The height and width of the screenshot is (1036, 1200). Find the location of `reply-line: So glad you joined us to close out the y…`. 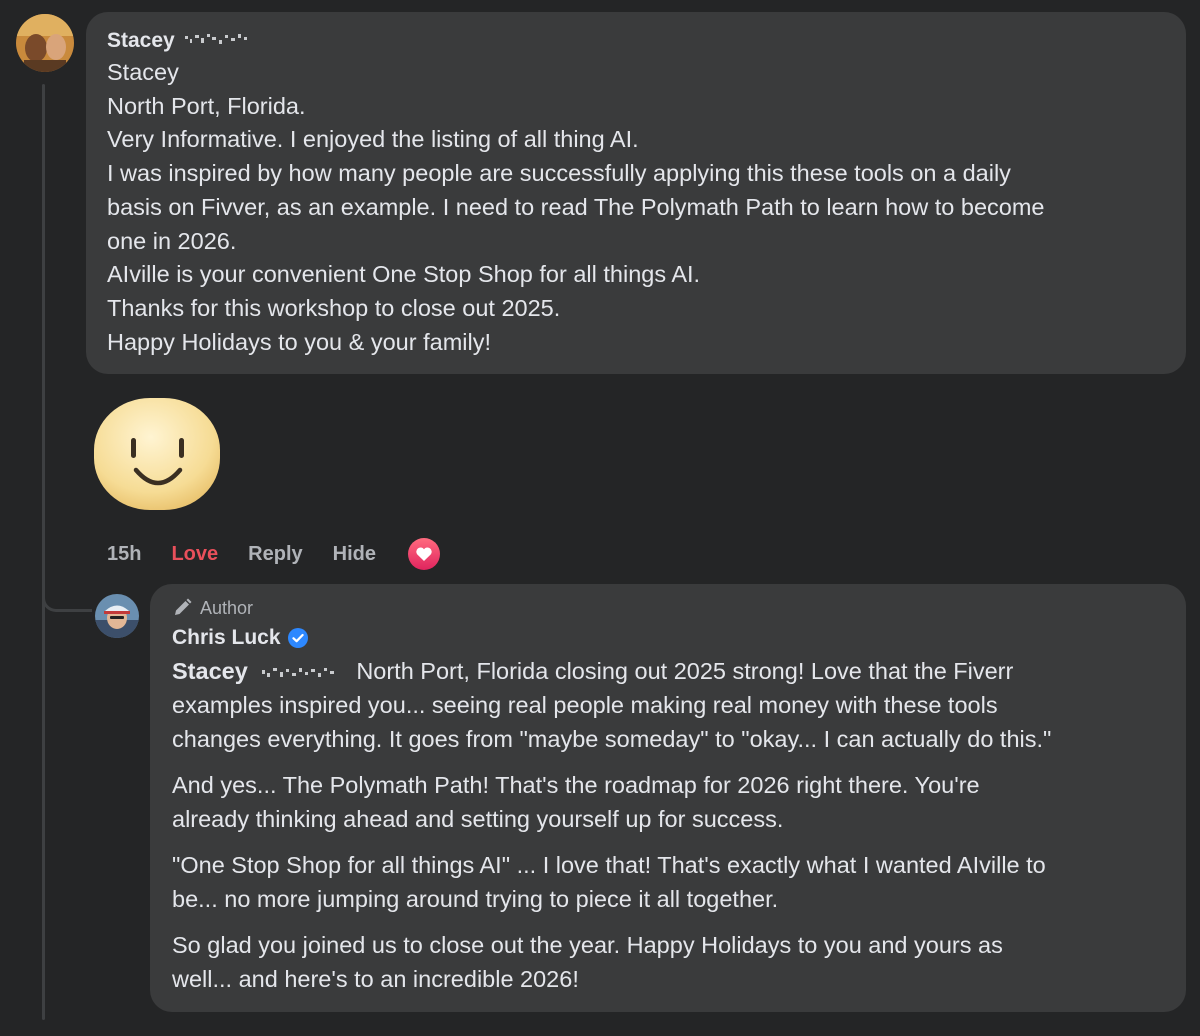

reply-line: So glad you joined us to close out the y… is located at coordinates (587, 945).